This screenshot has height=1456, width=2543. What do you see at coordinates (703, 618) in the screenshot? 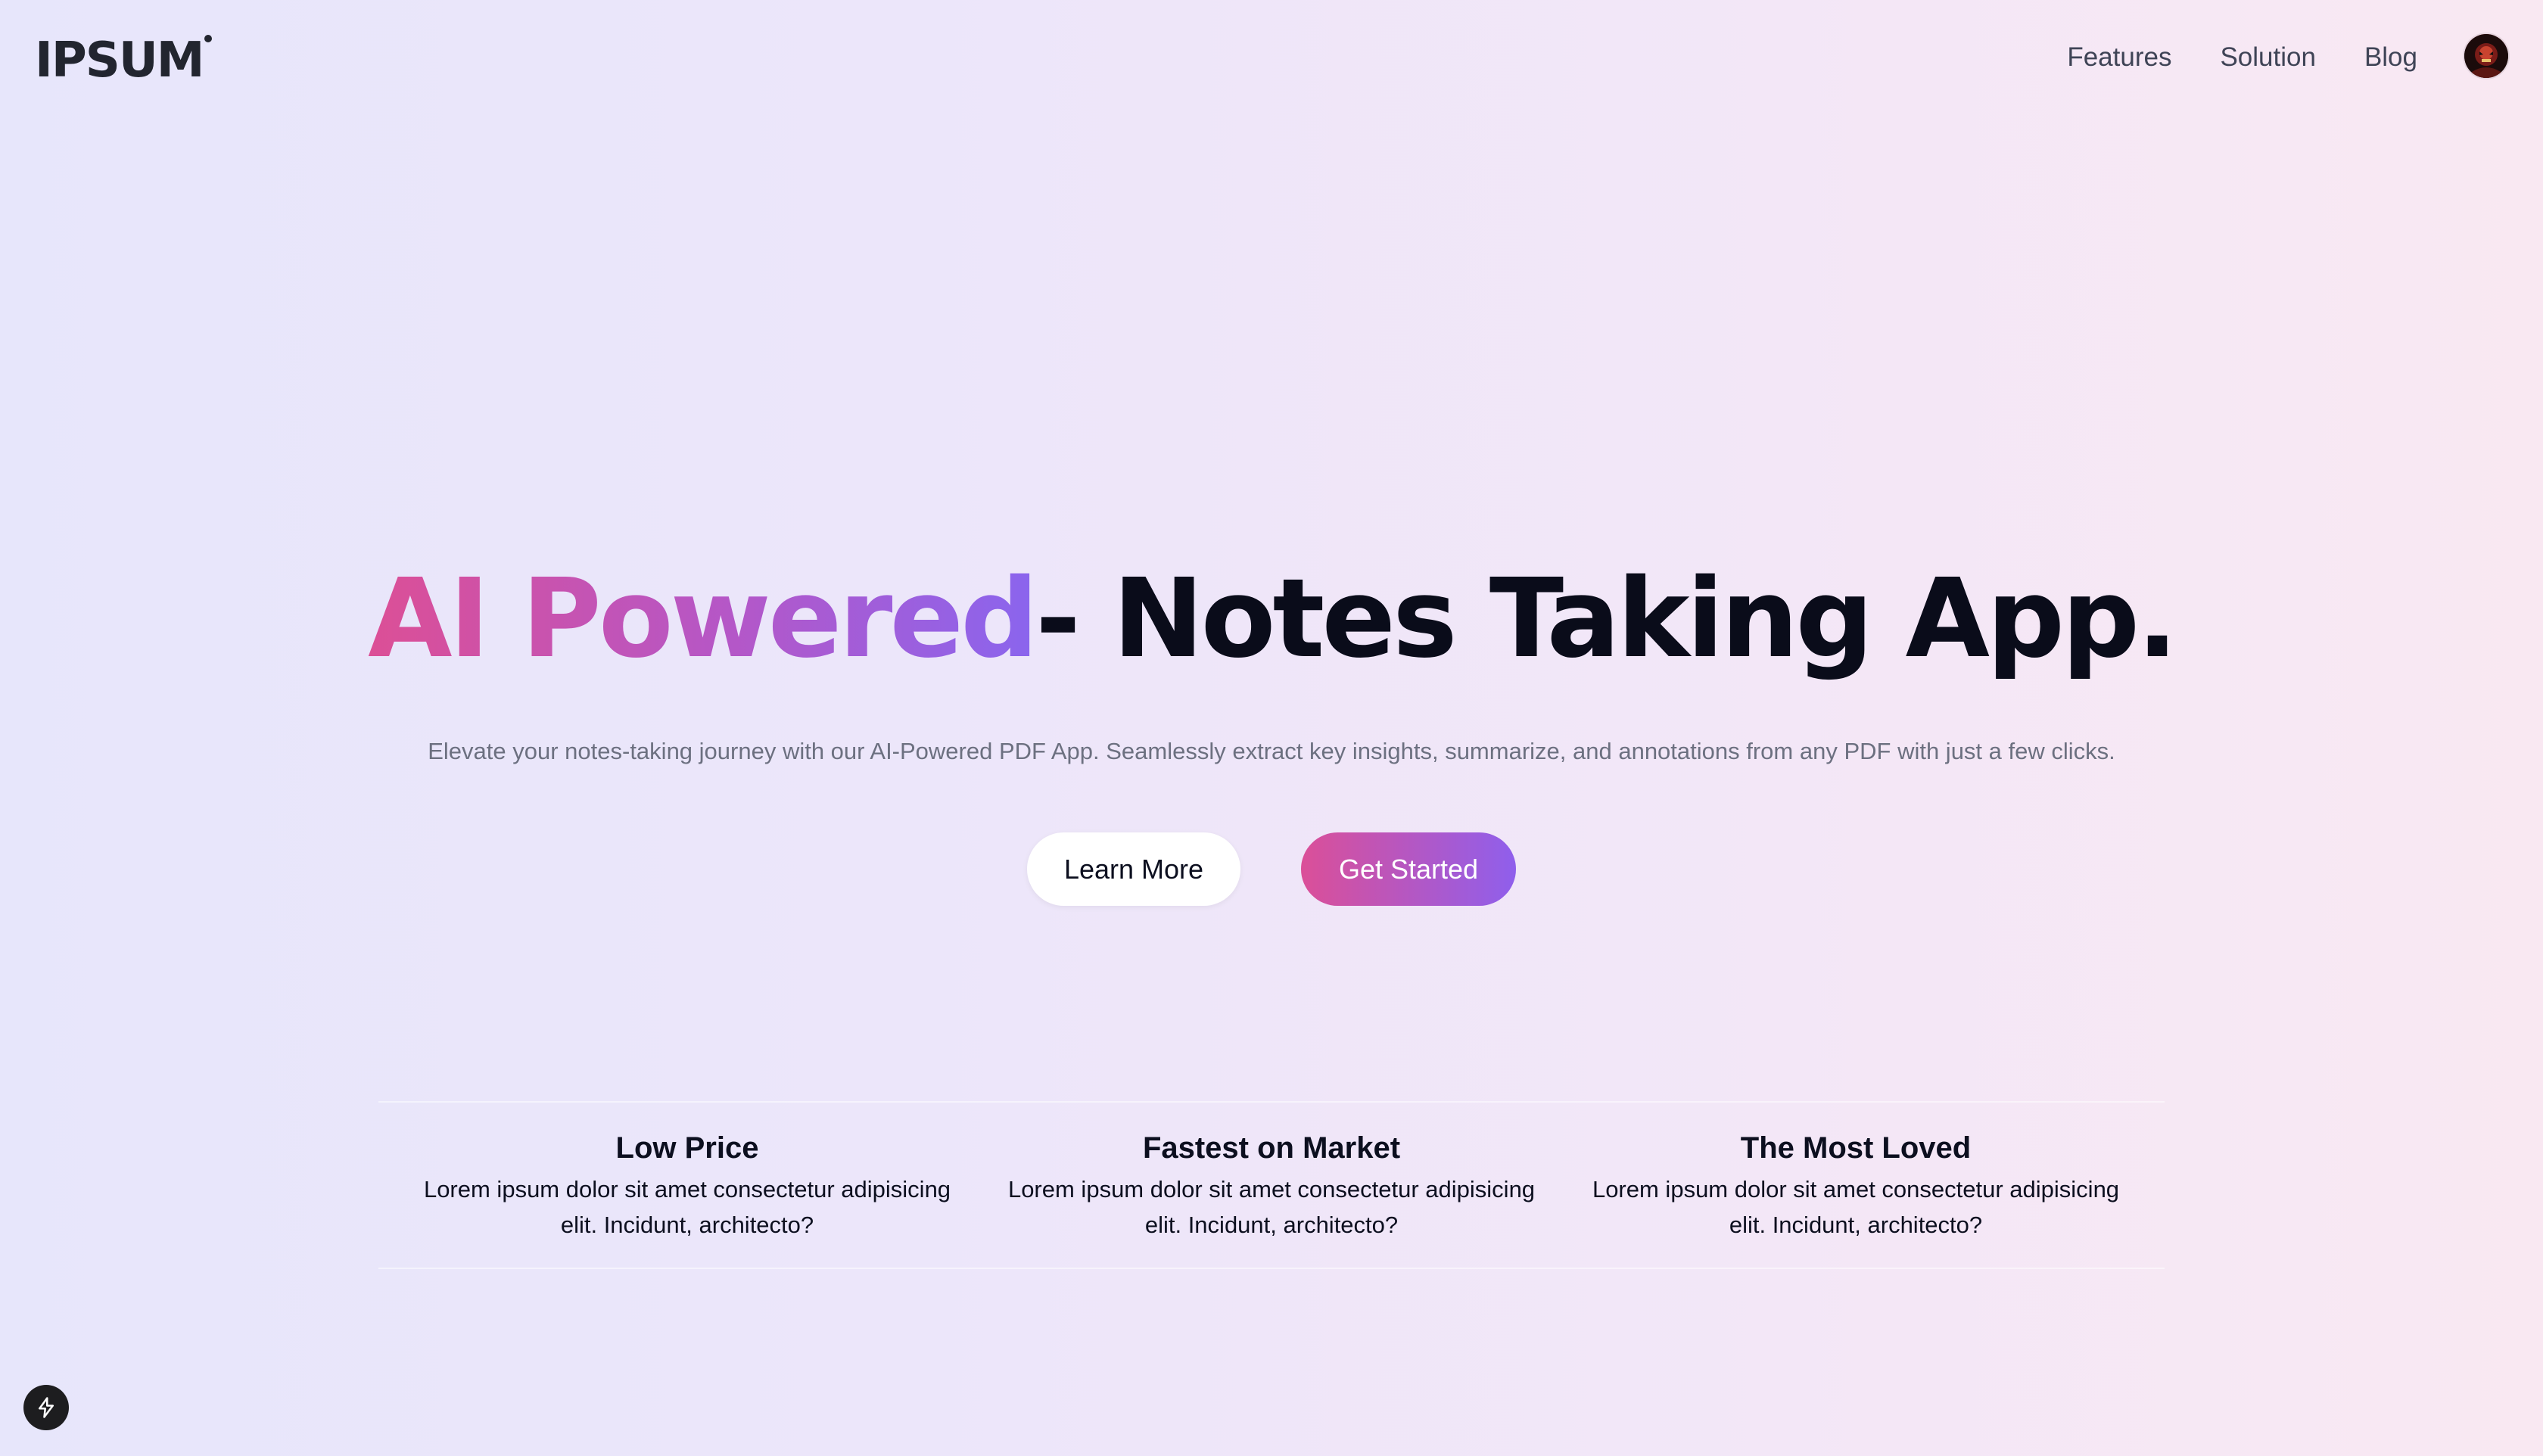
I see `hero-title-highlight: AI Powered` at bounding box center [703, 618].